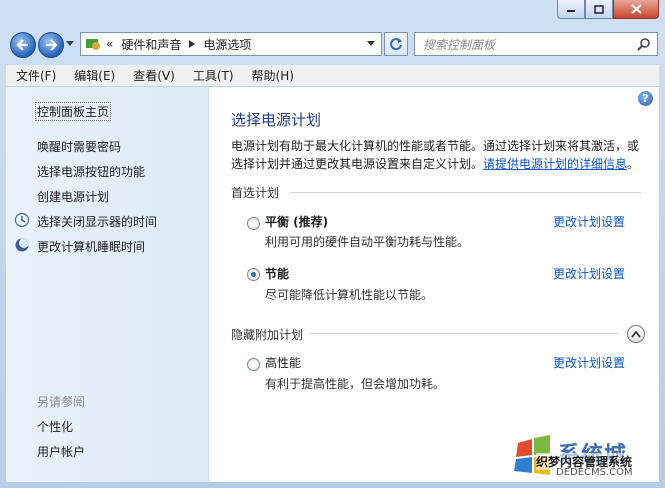 The image size is (665, 488). What do you see at coordinates (35, 75) in the screenshot?
I see `menu-file: 文件(F)` at bounding box center [35, 75].